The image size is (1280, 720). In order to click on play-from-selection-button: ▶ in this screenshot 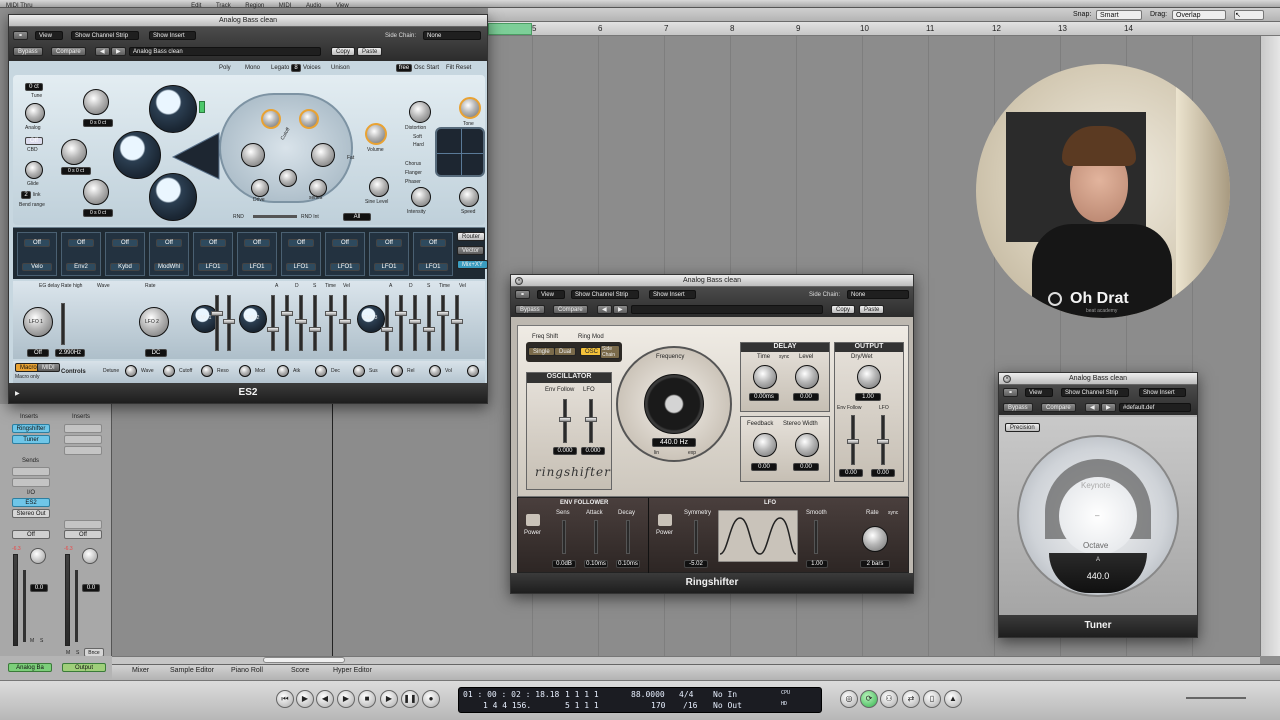, I will do `click(305, 699)`.